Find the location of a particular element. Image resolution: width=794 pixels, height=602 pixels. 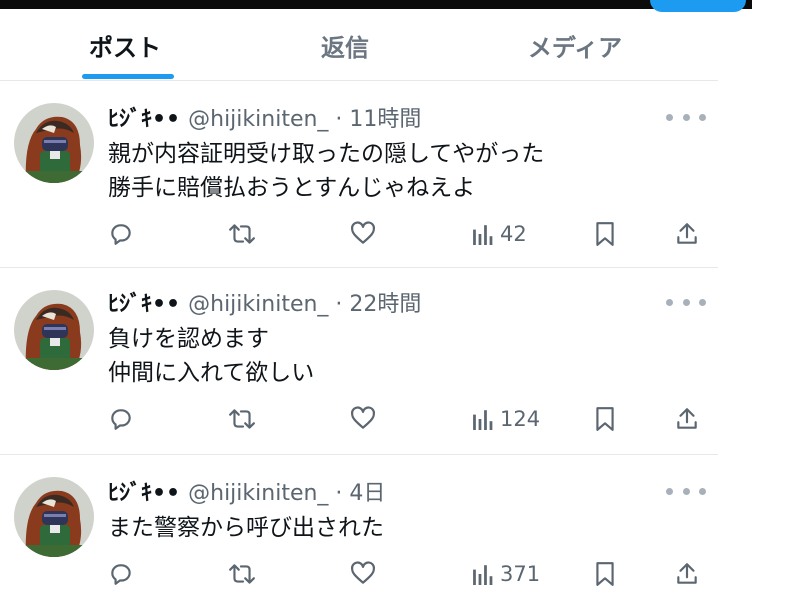

tweet-text: 負けを認めます 仲間に入れて欲しい is located at coordinates (211, 356).